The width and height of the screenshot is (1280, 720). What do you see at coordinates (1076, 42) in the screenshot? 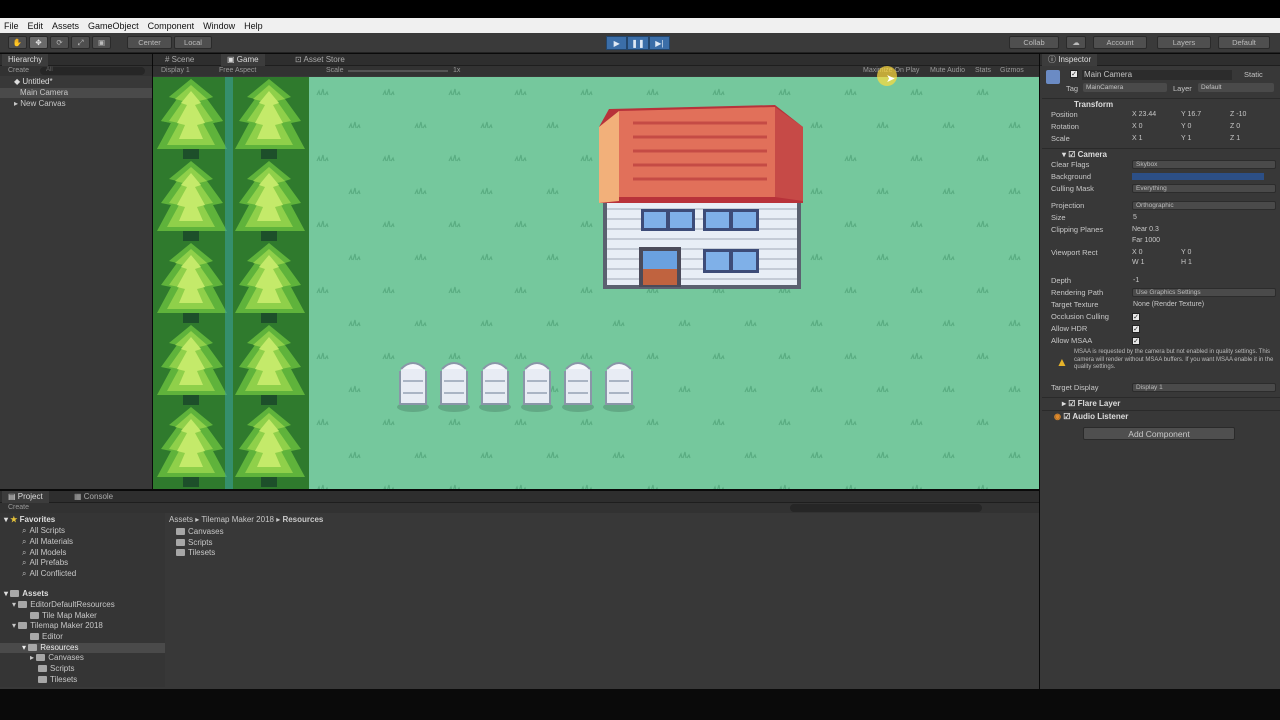
I see `cloud-icon: ☁` at bounding box center [1076, 42].